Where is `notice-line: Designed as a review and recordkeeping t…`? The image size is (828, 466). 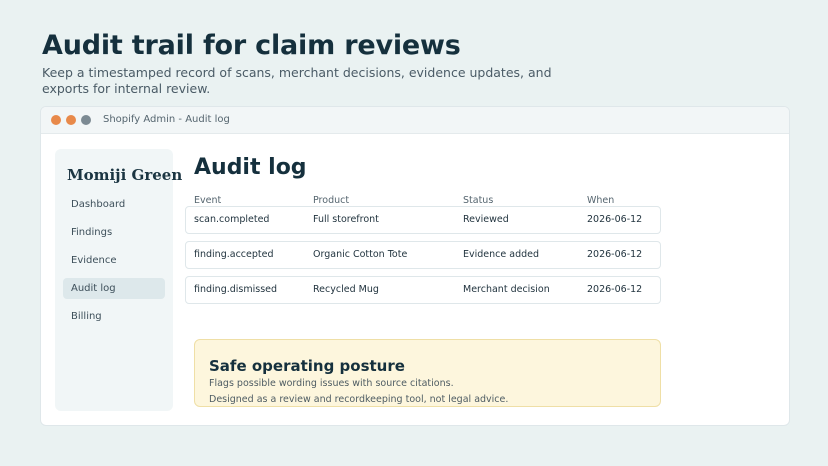
notice-line: Designed as a review and recordkeeping t… is located at coordinates (359, 399).